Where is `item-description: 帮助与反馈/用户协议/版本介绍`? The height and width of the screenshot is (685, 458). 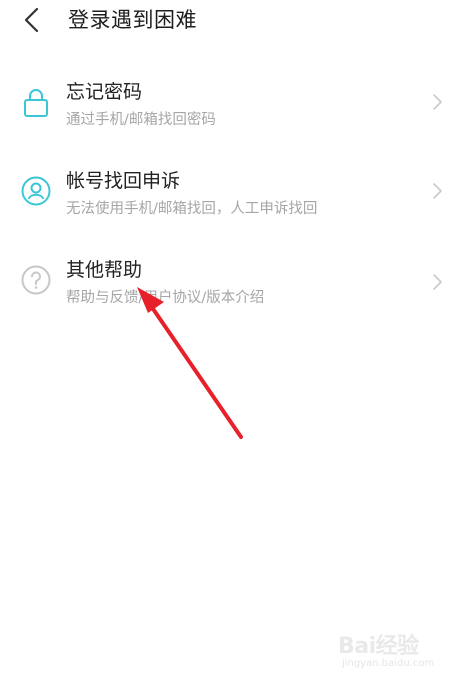 item-description: 帮助与反馈/用户协议/版本介绍 is located at coordinates (165, 298).